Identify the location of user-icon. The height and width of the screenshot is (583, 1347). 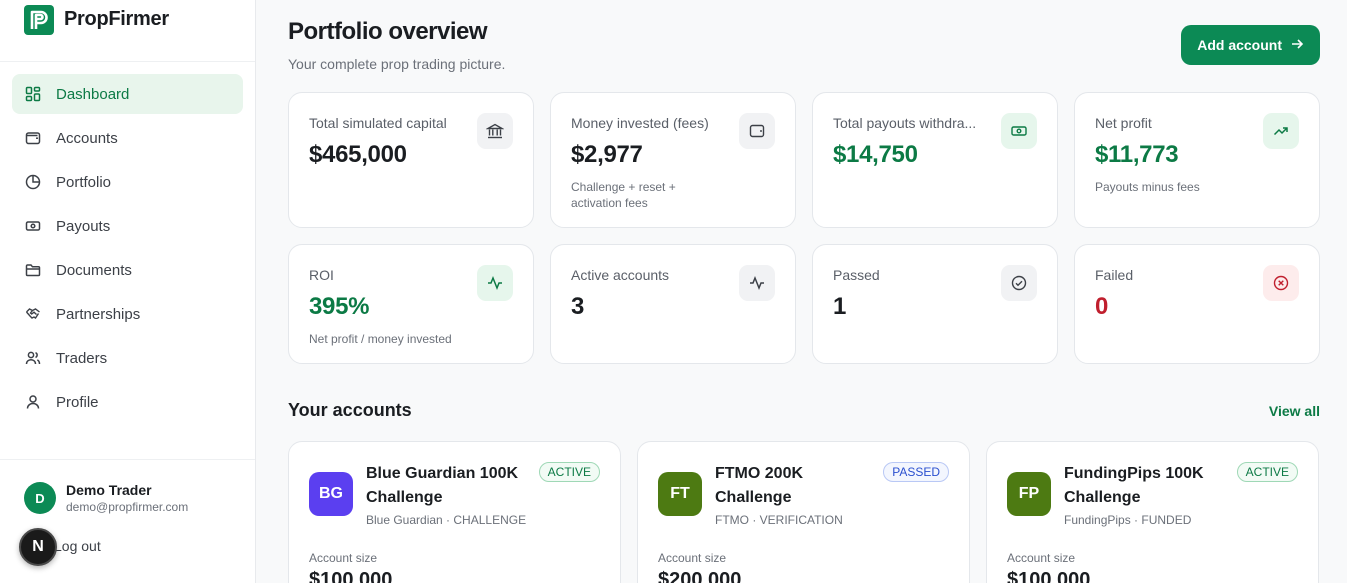
(33, 402).